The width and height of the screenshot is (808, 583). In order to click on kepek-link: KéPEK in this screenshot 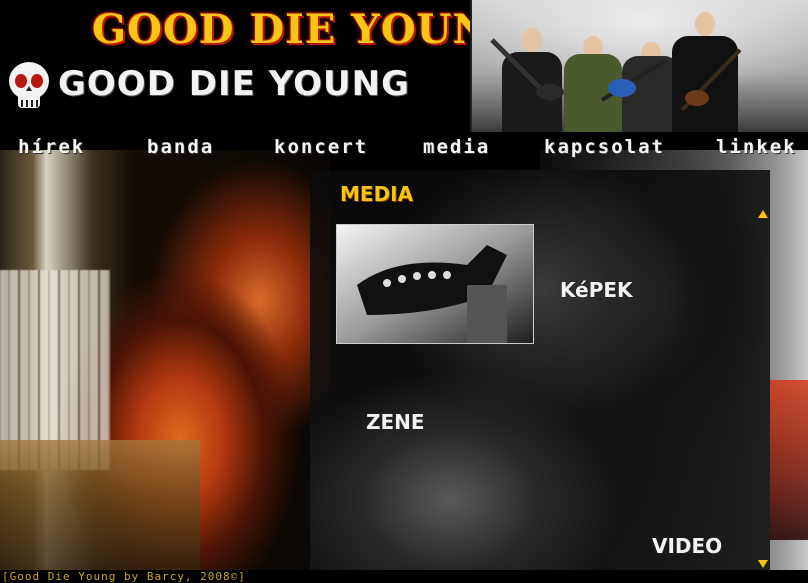, I will do `click(596, 290)`.